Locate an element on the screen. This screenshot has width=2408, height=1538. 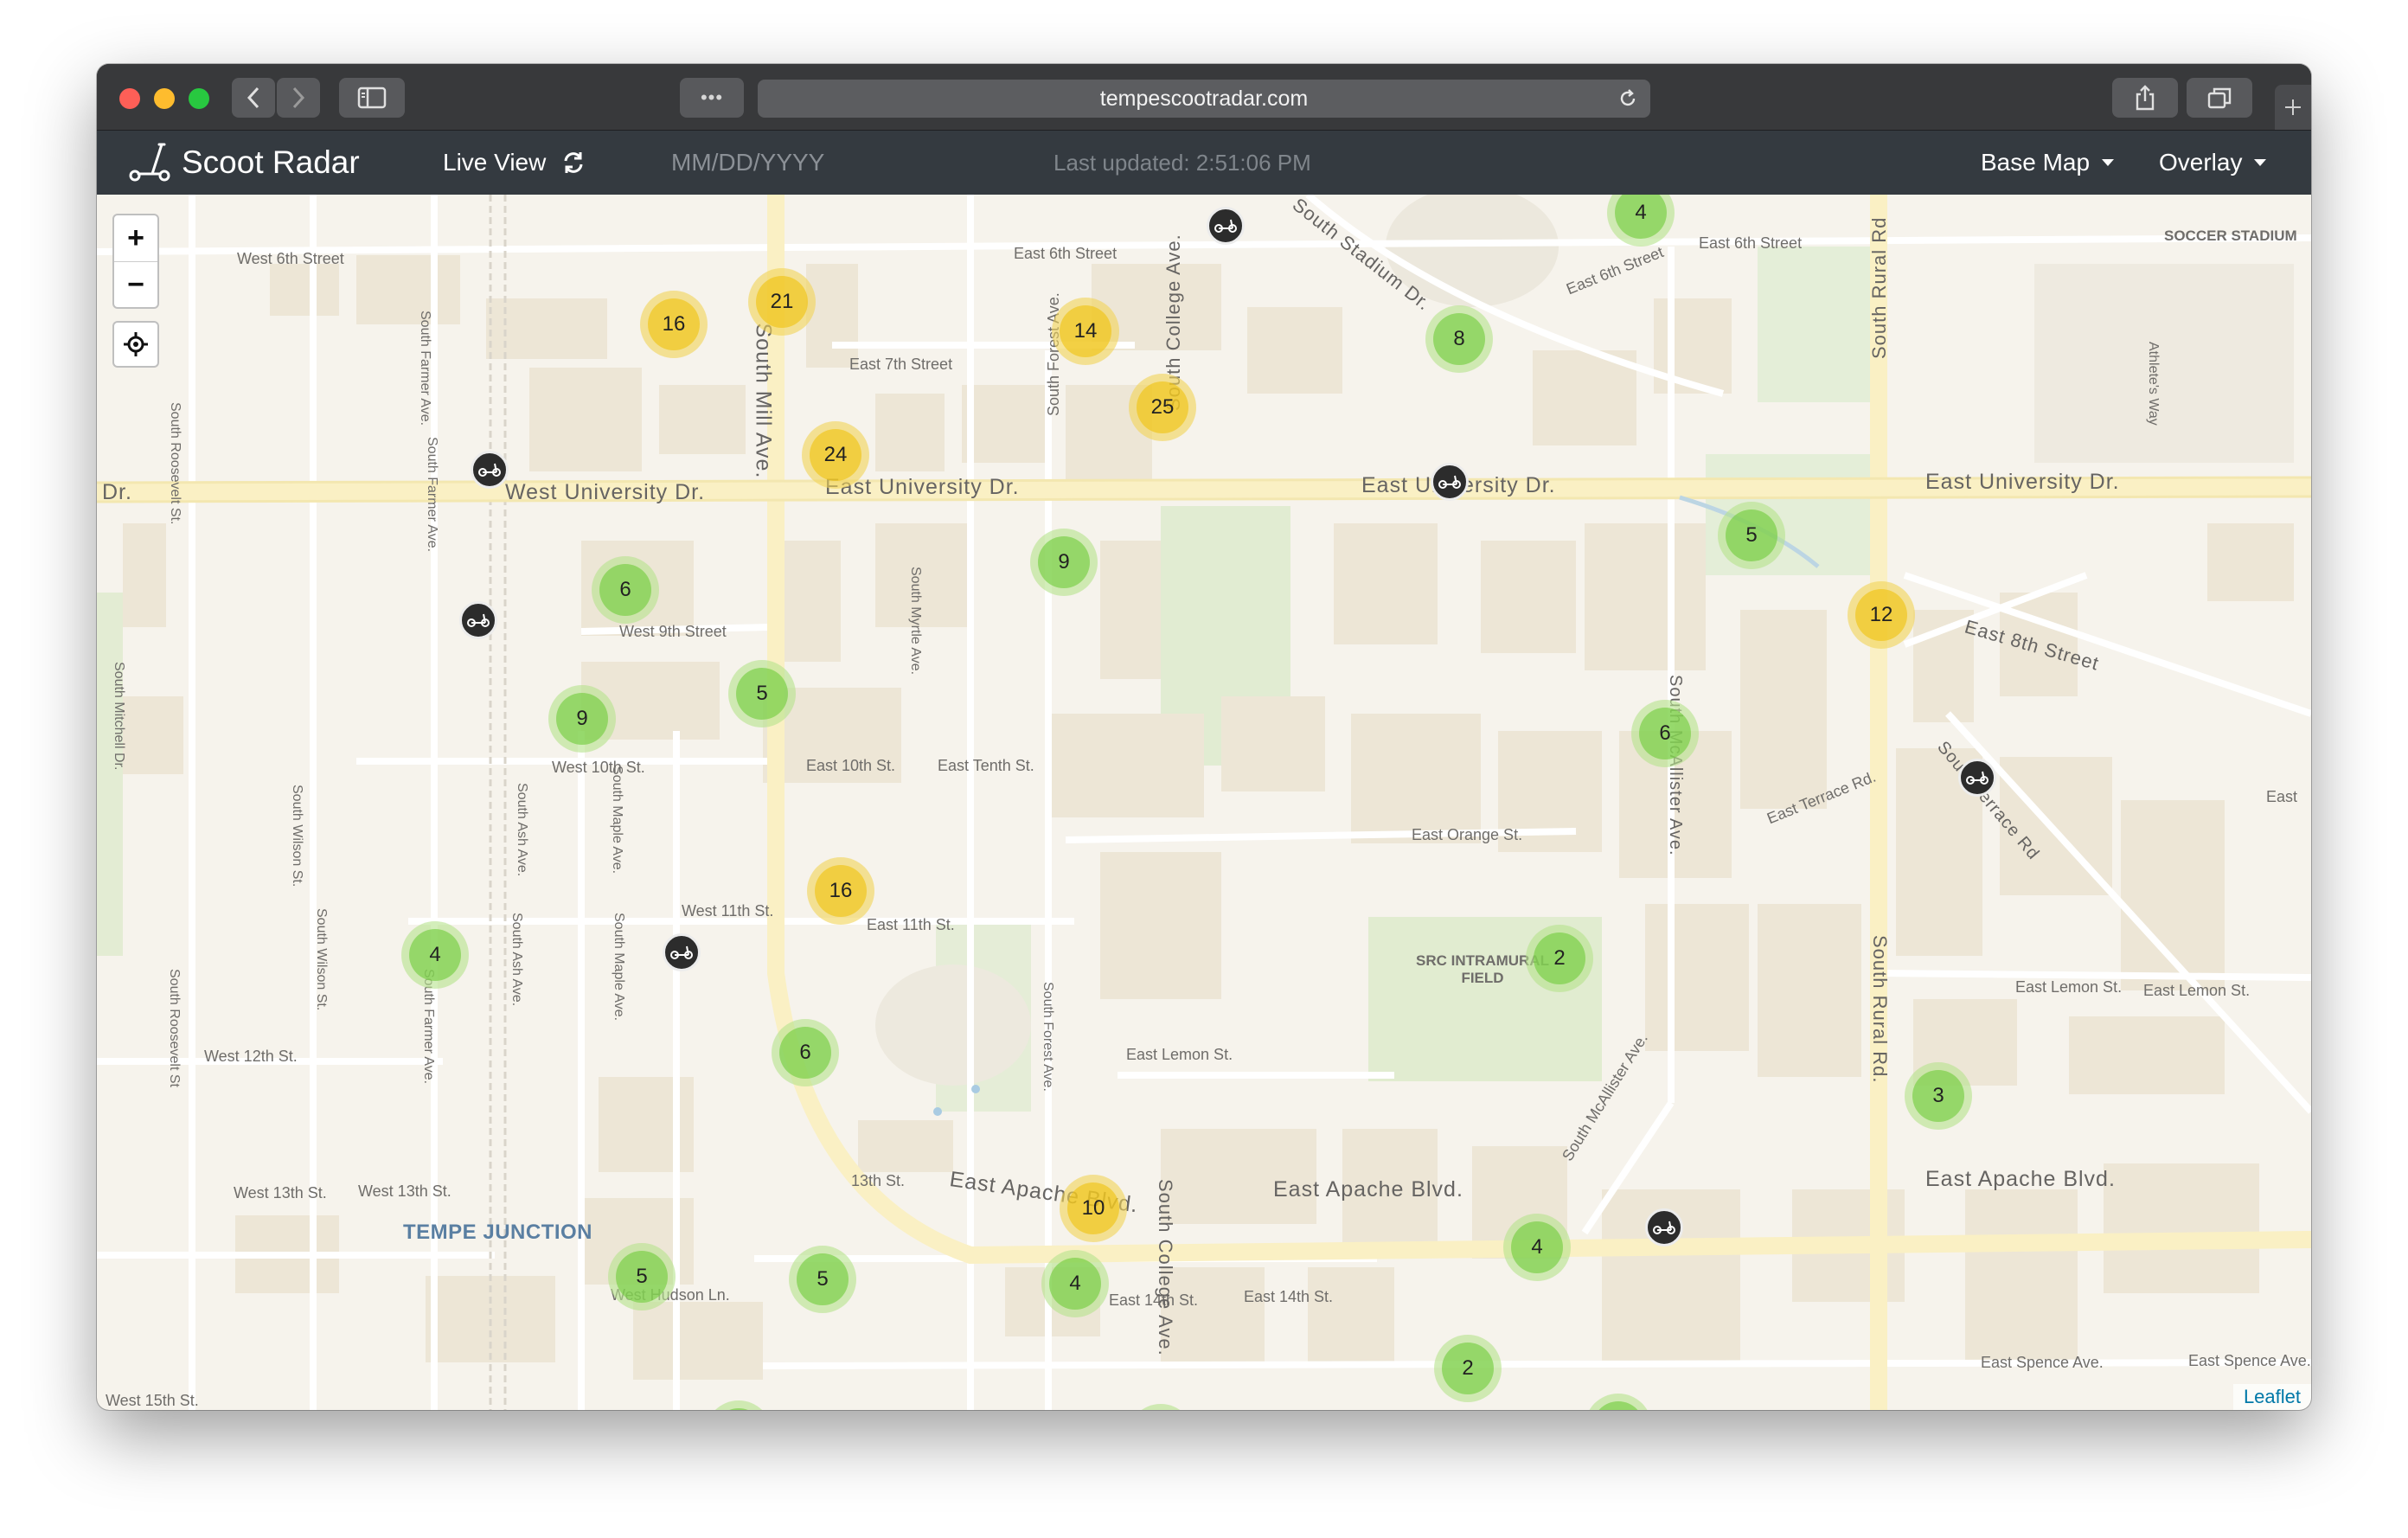
cluster-marker: 25 is located at coordinates (1162, 407).